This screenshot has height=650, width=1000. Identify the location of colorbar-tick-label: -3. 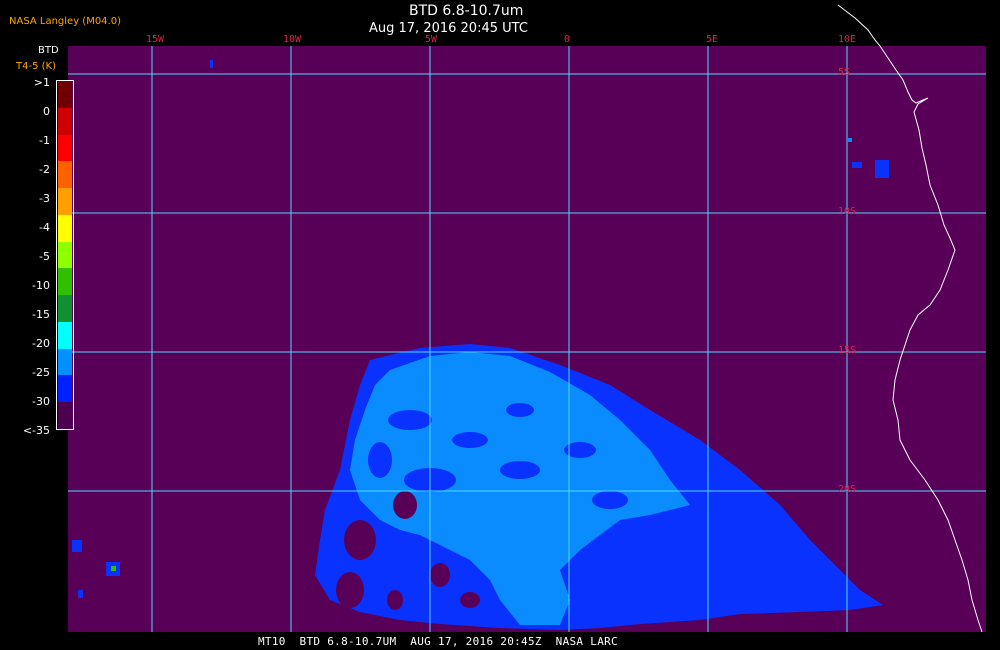
(44, 198).